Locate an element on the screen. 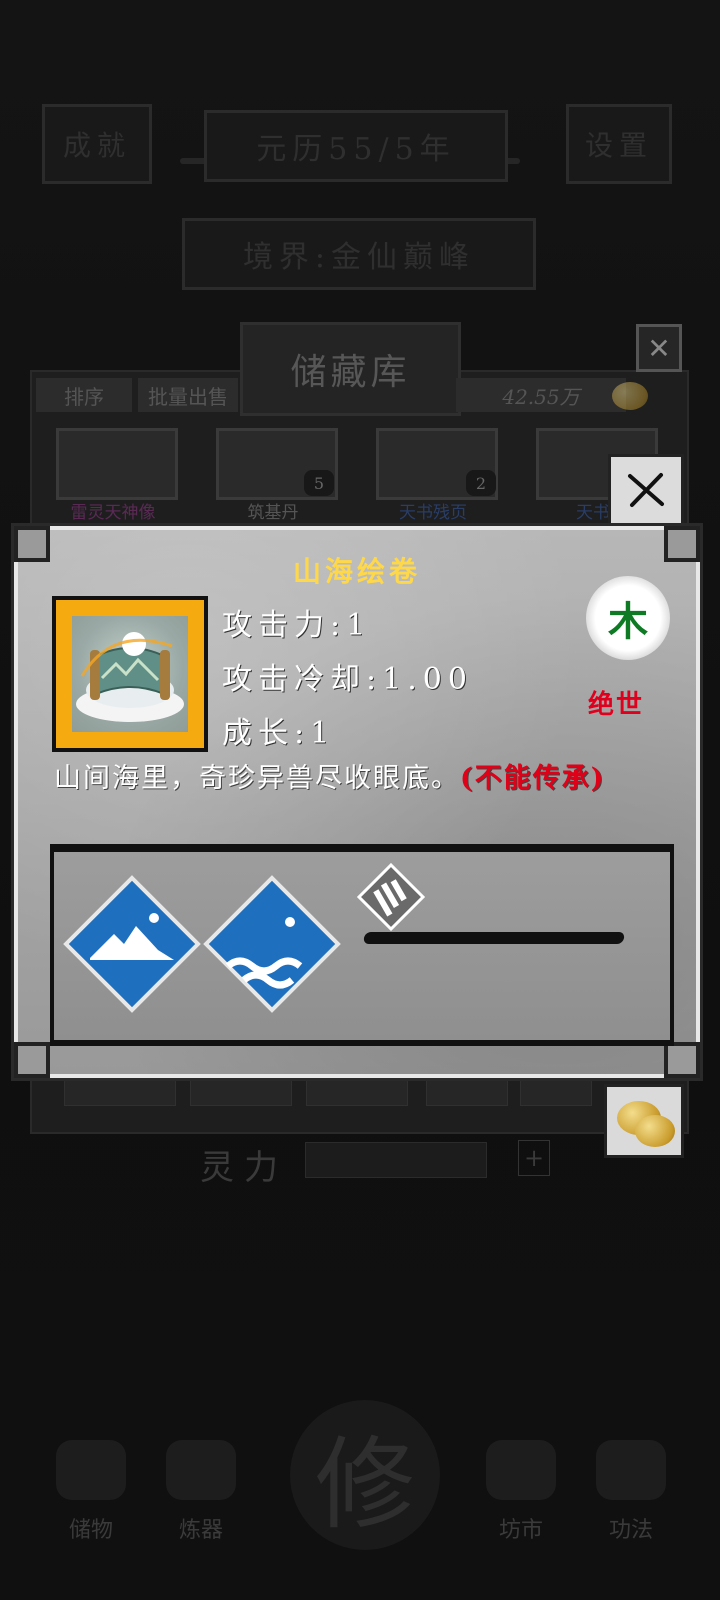  nav-market: 坊市 is located at coordinates (521, 1492).